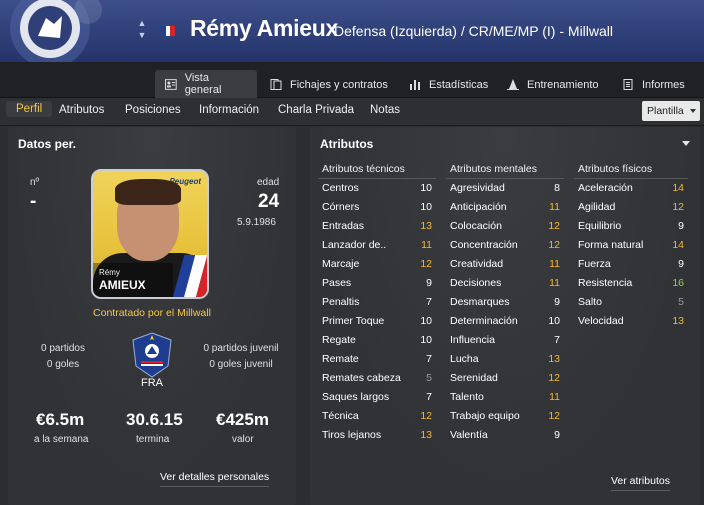  Describe the element at coordinates (663, 84) in the screenshot. I see `tab-label: Informes` at that location.